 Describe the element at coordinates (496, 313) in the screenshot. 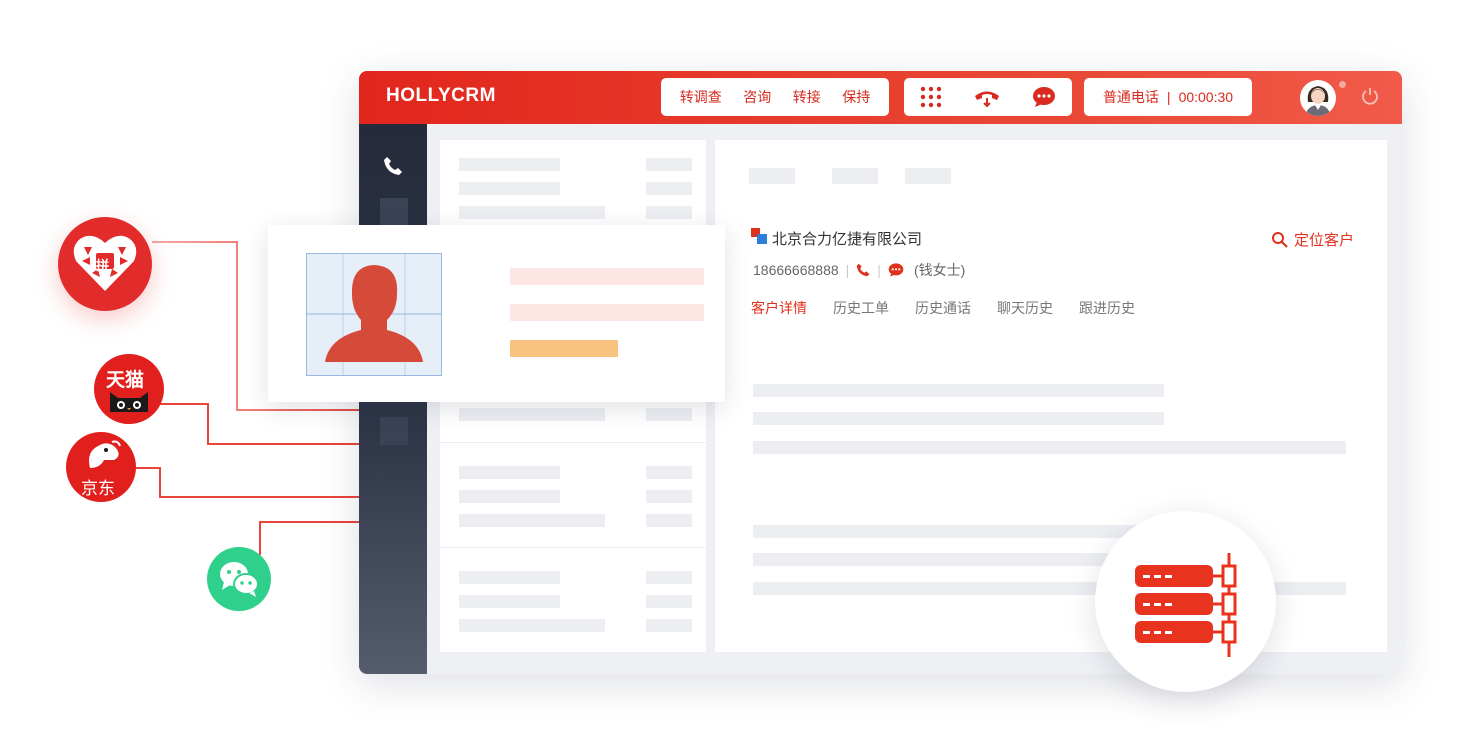

I see `customer-profile-card` at that location.